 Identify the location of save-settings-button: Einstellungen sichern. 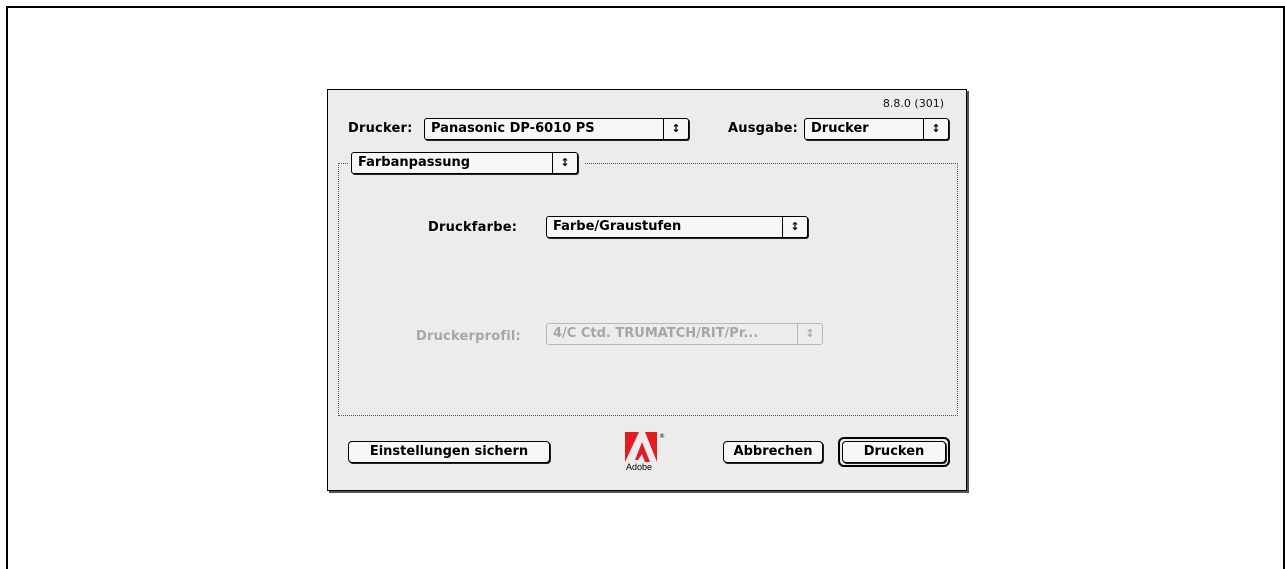
(449, 452).